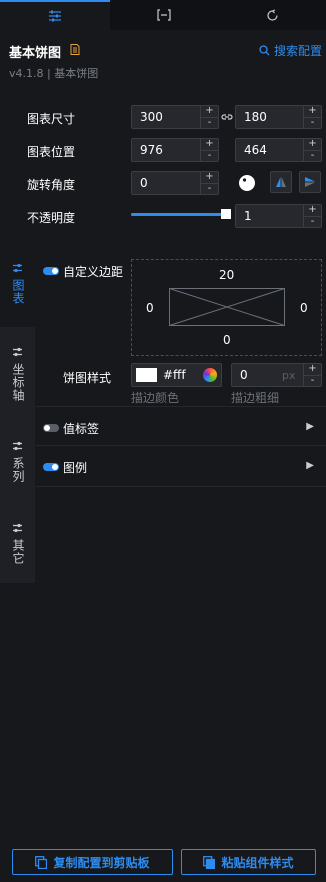 This screenshot has width=326, height=882. I want to click on width-decrement: -, so click(209, 122).